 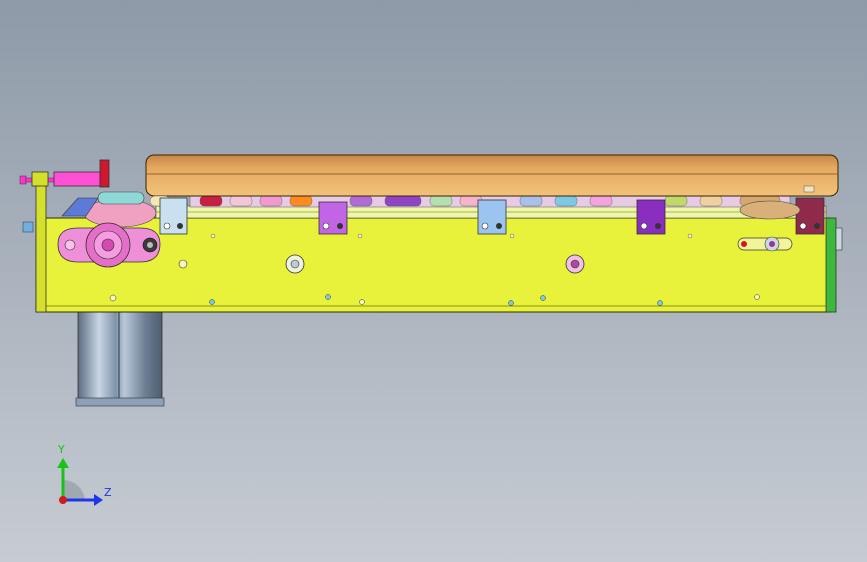 I want to click on motor-flange, so click(x=109, y=245).